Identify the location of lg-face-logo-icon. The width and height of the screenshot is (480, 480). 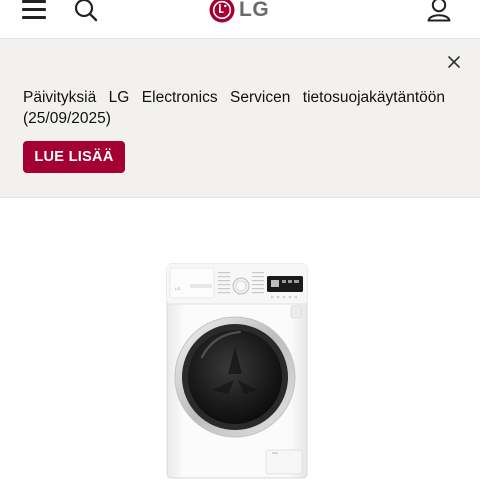
(222, 11).